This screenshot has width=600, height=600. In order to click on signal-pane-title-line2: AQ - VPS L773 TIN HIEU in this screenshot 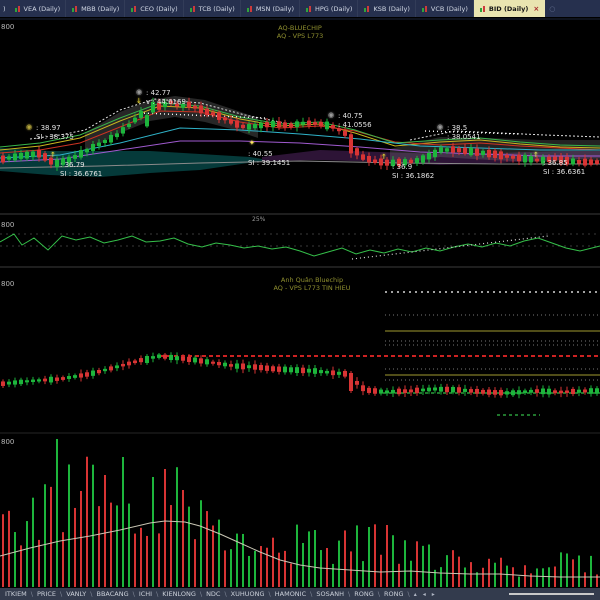, I will do `click(312, 287)`.